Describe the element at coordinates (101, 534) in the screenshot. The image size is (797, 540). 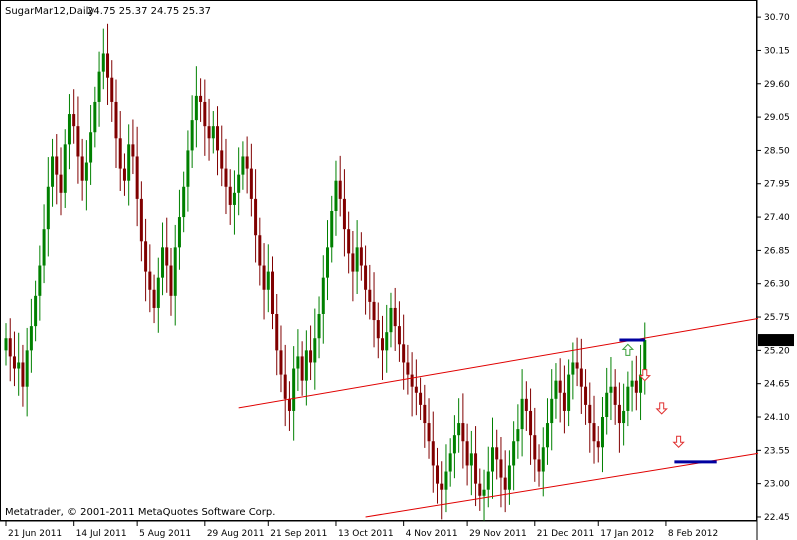
I see `date-tick-label: 14 Jul 2011` at that location.